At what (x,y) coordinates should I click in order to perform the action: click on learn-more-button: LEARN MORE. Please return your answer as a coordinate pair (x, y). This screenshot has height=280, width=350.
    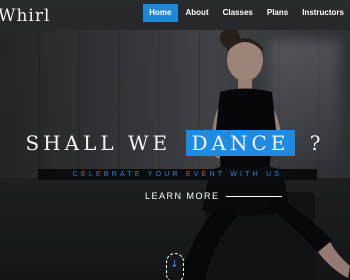
    Looking at the image, I should click on (213, 196).